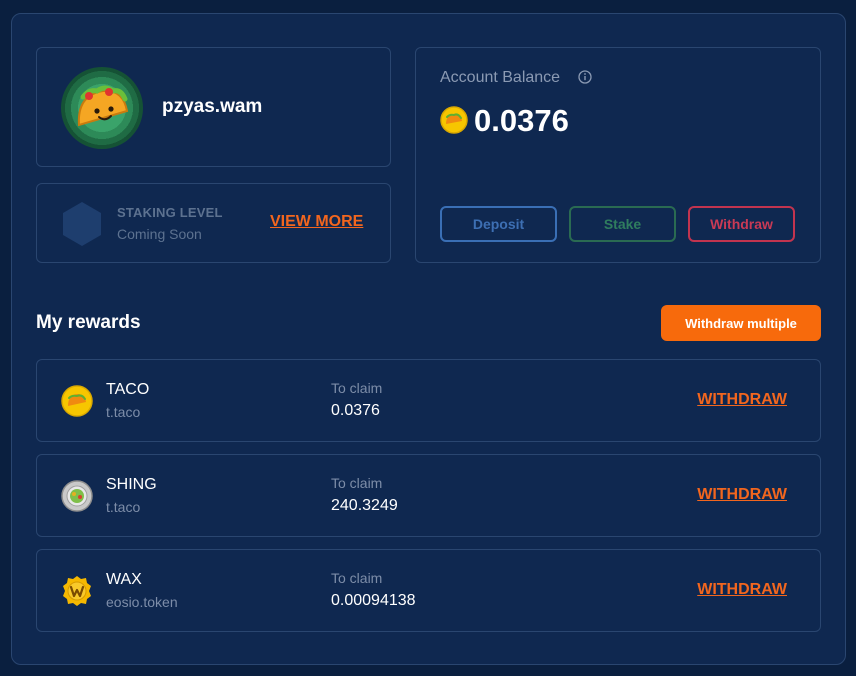 This screenshot has width=856, height=676. Describe the element at coordinates (316, 222) in the screenshot. I see `view-more-link: VIEW MORE` at that location.